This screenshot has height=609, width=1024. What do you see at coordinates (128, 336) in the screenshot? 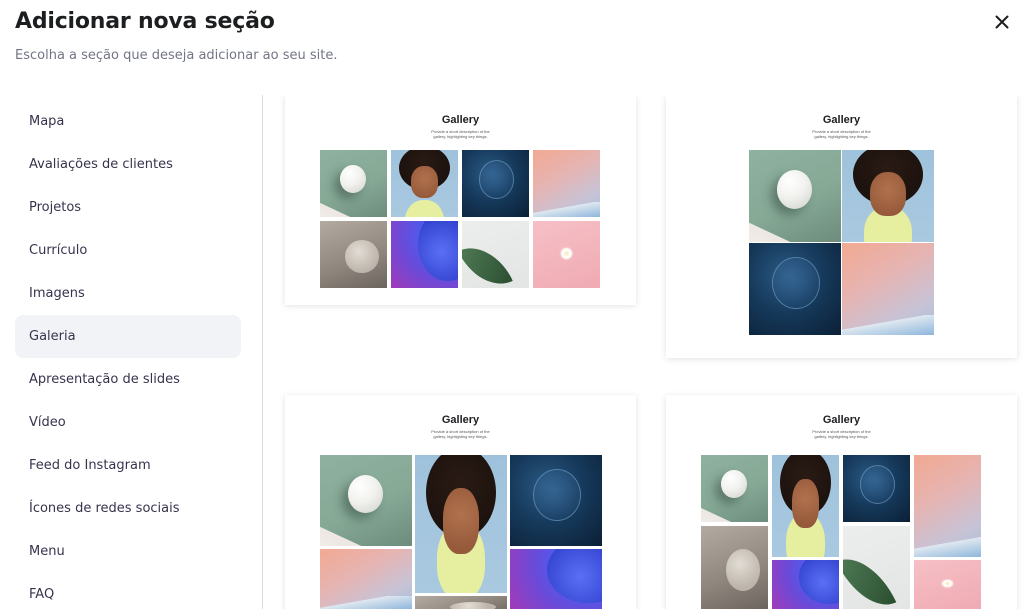
I see `sidebar-item-galeria: Galeria` at bounding box center [128, 336].